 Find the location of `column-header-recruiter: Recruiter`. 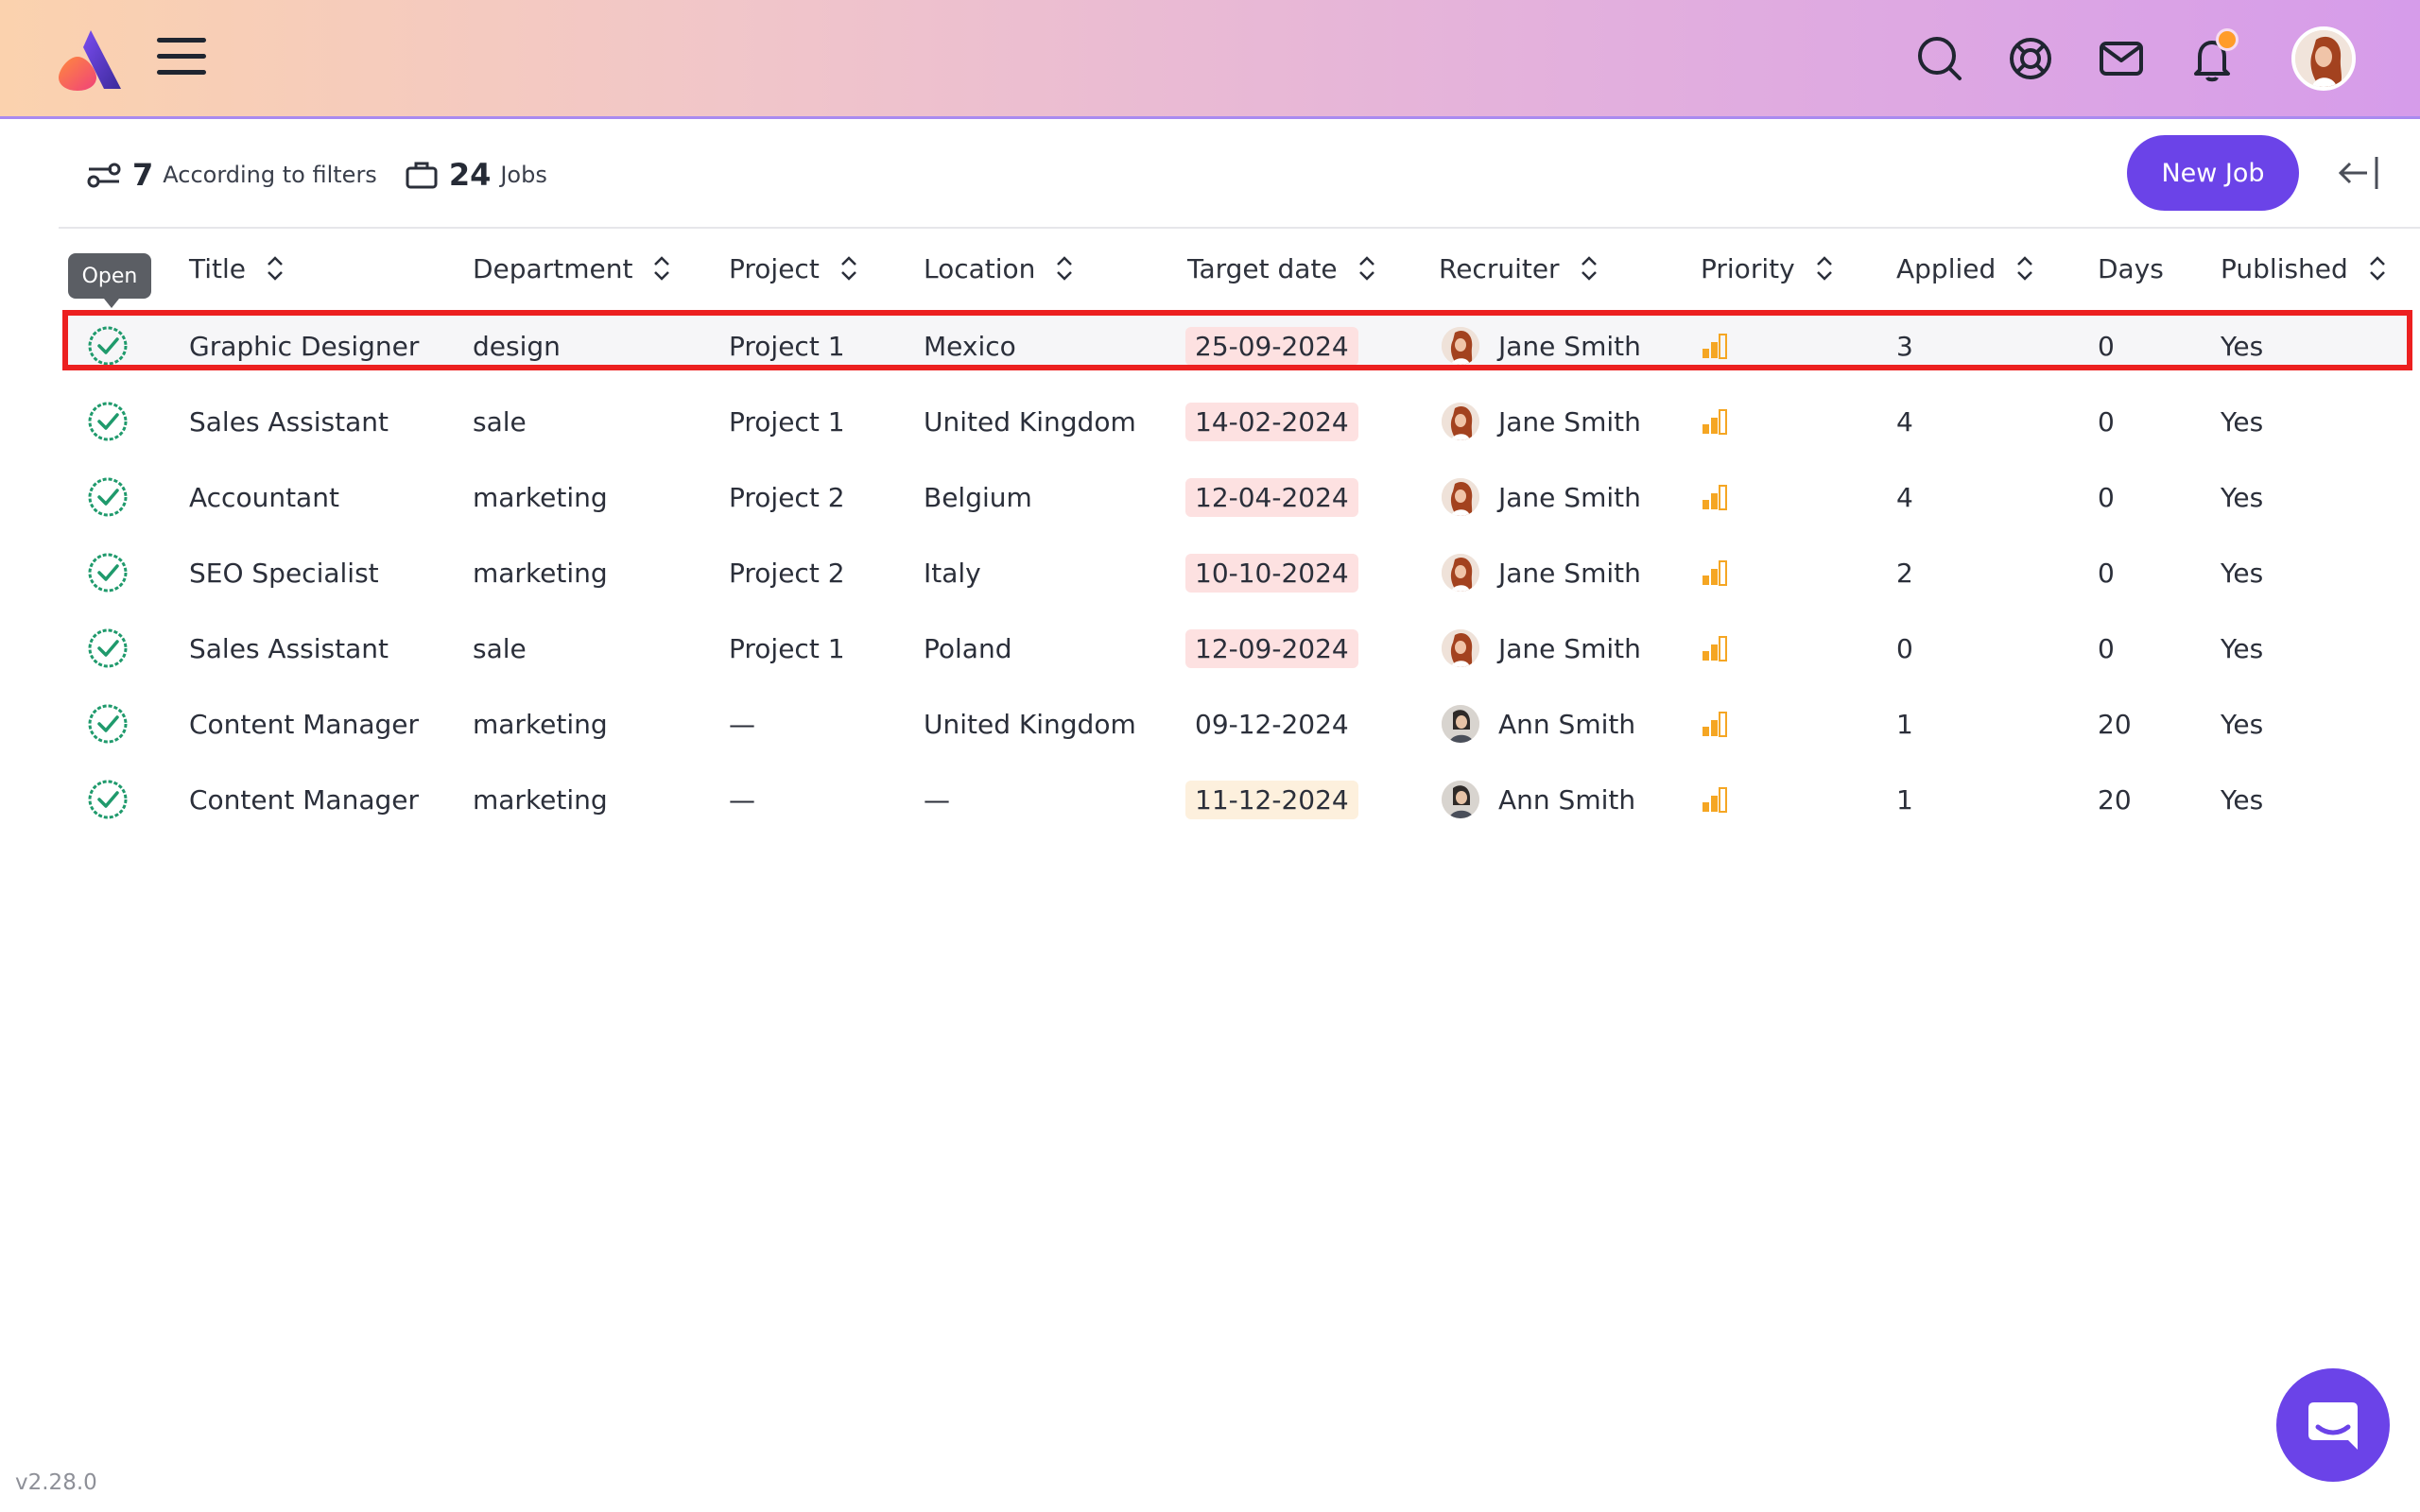

column-header-recruiter: Recruiter is located at coordinates (1519, 268).